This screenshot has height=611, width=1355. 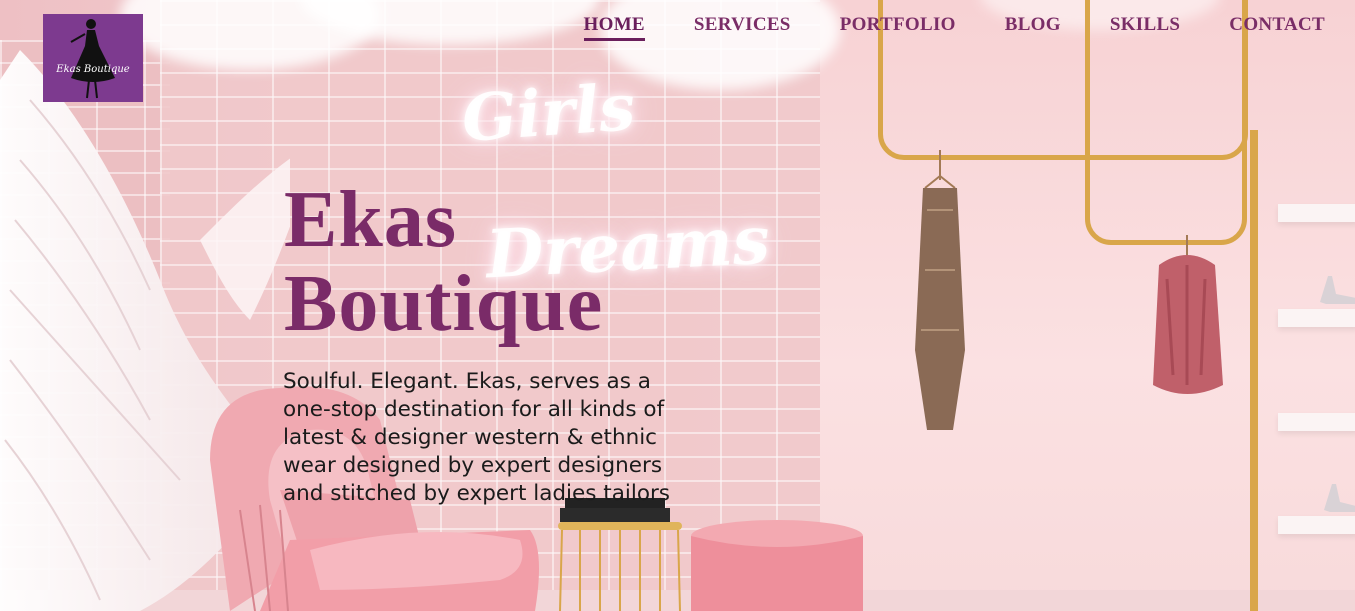 What do you see at coordinates (898, 27) in the screenshot?
I see `nav-portfolio: PORTFOLIO` at bounding box center [898, 27].